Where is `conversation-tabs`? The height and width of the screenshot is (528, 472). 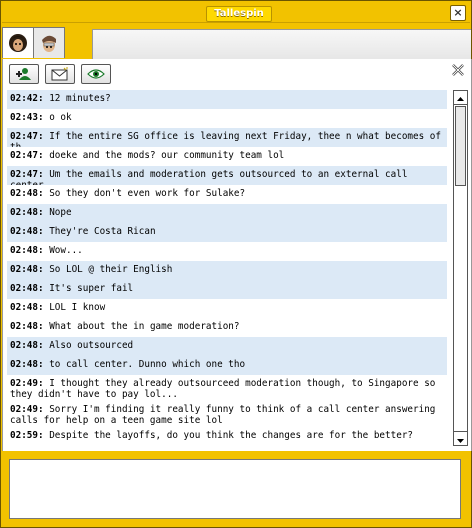 conversation-tabs is located at coordinates (236, 41).